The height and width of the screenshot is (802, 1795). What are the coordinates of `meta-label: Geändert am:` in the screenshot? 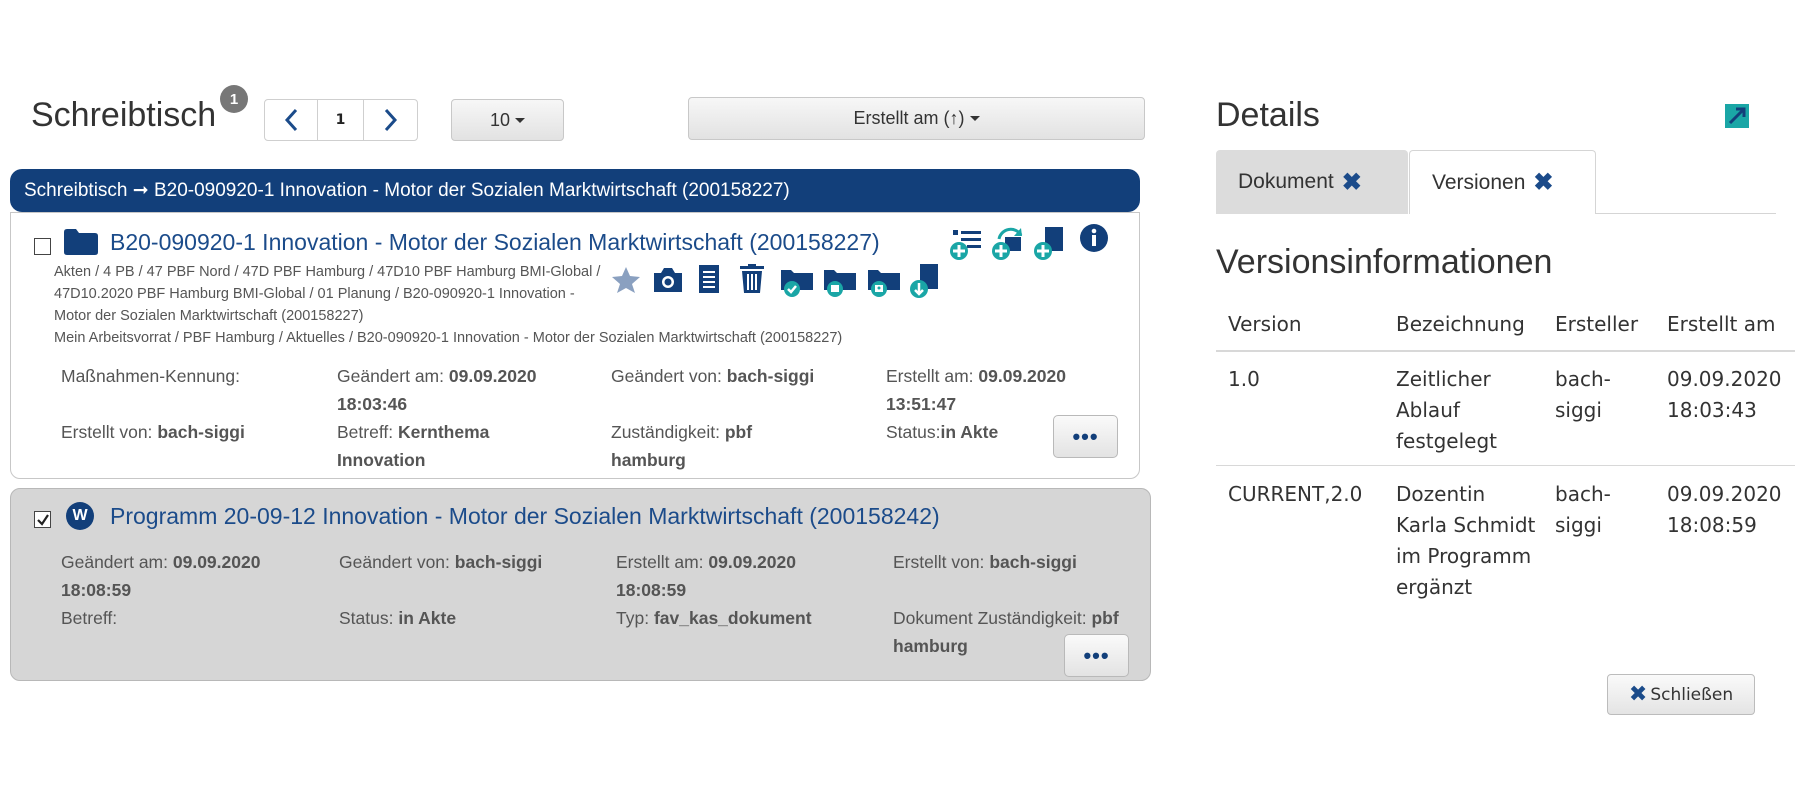 It's located at (114, 562).